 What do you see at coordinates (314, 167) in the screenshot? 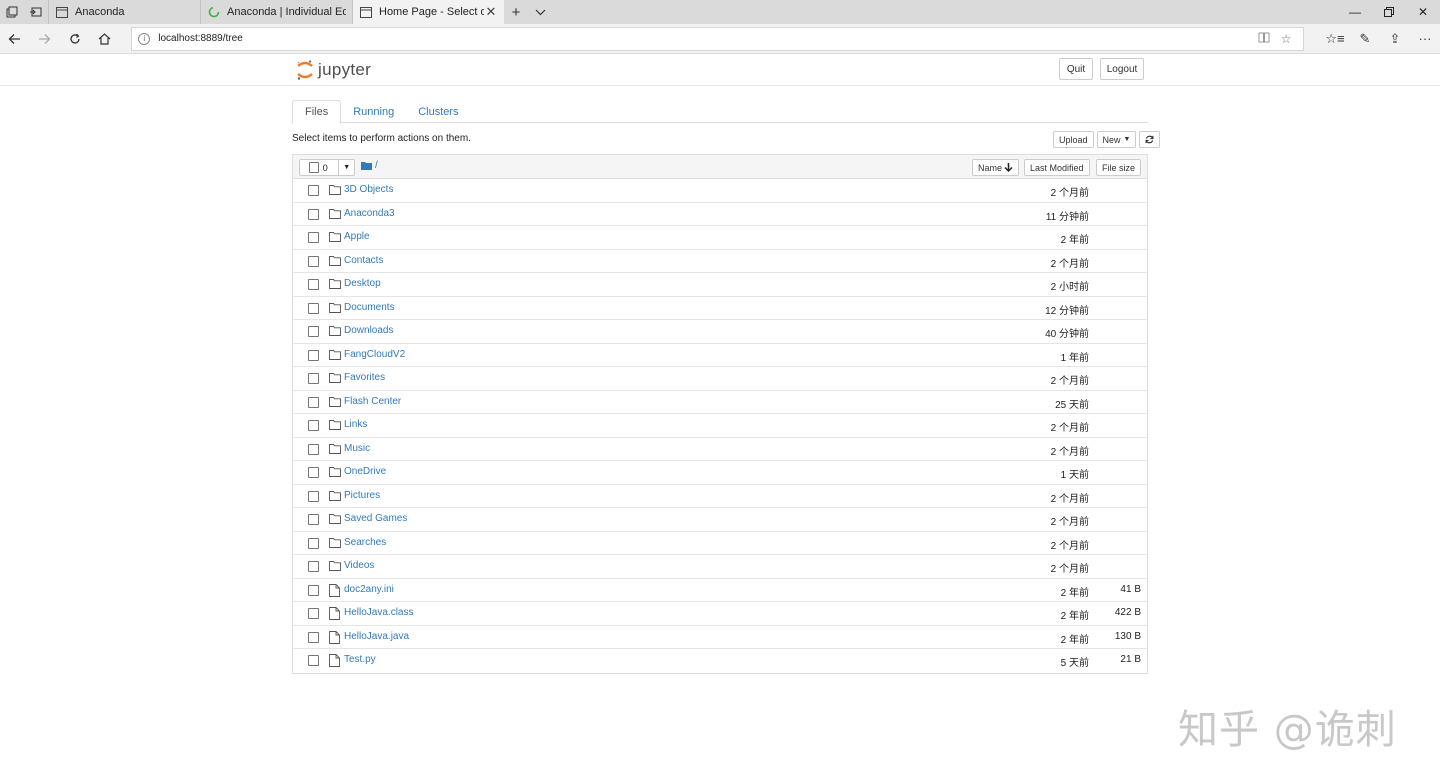
I see `select-all-checkbox` at bounding box center [314, 167].